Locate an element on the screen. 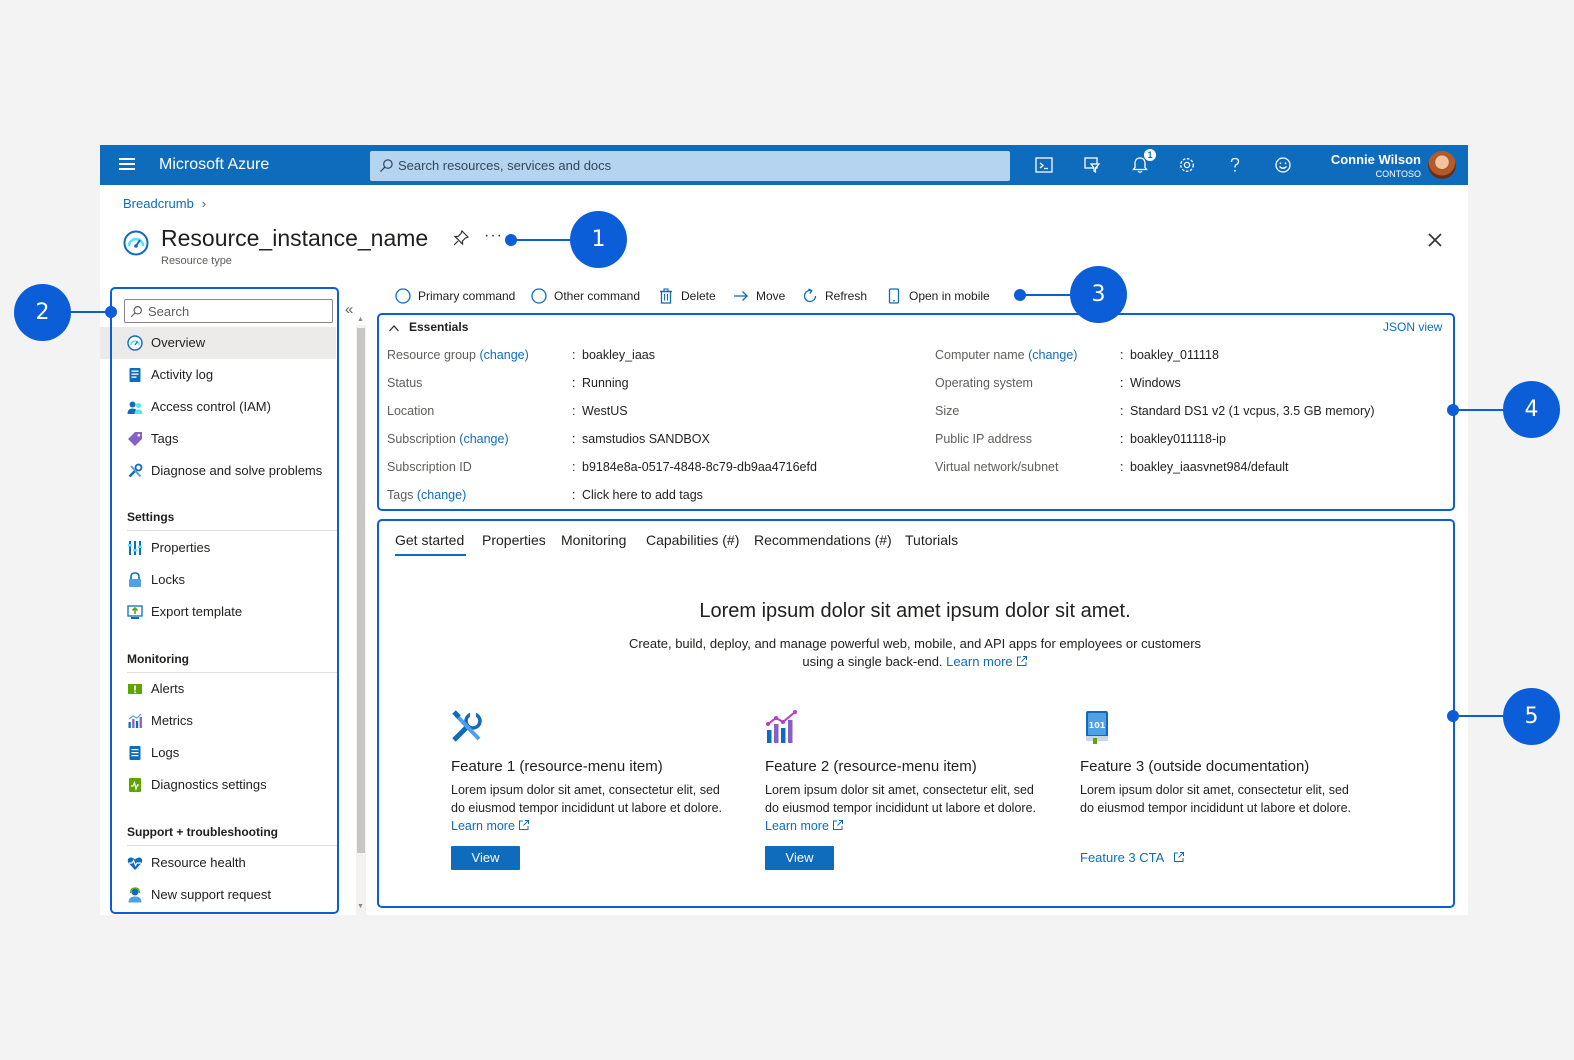 This screenshot has height=1060, width=1574. command-label: Refresh is located at coordinates (846, 296).